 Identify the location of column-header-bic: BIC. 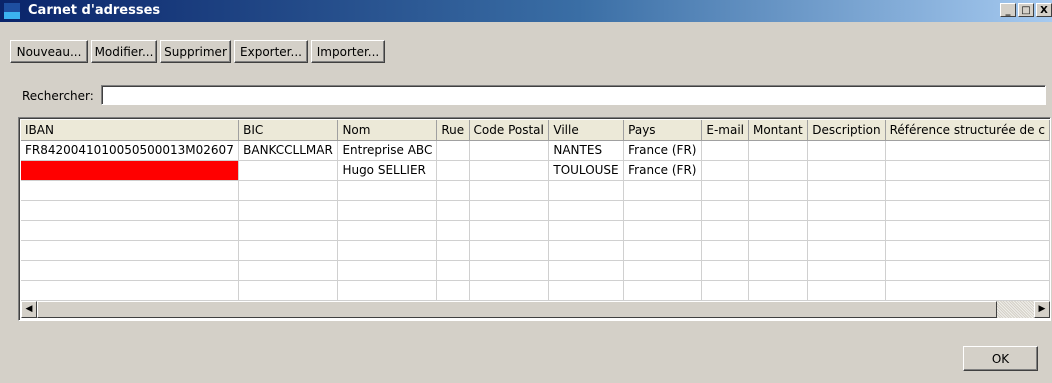
(288, 130).